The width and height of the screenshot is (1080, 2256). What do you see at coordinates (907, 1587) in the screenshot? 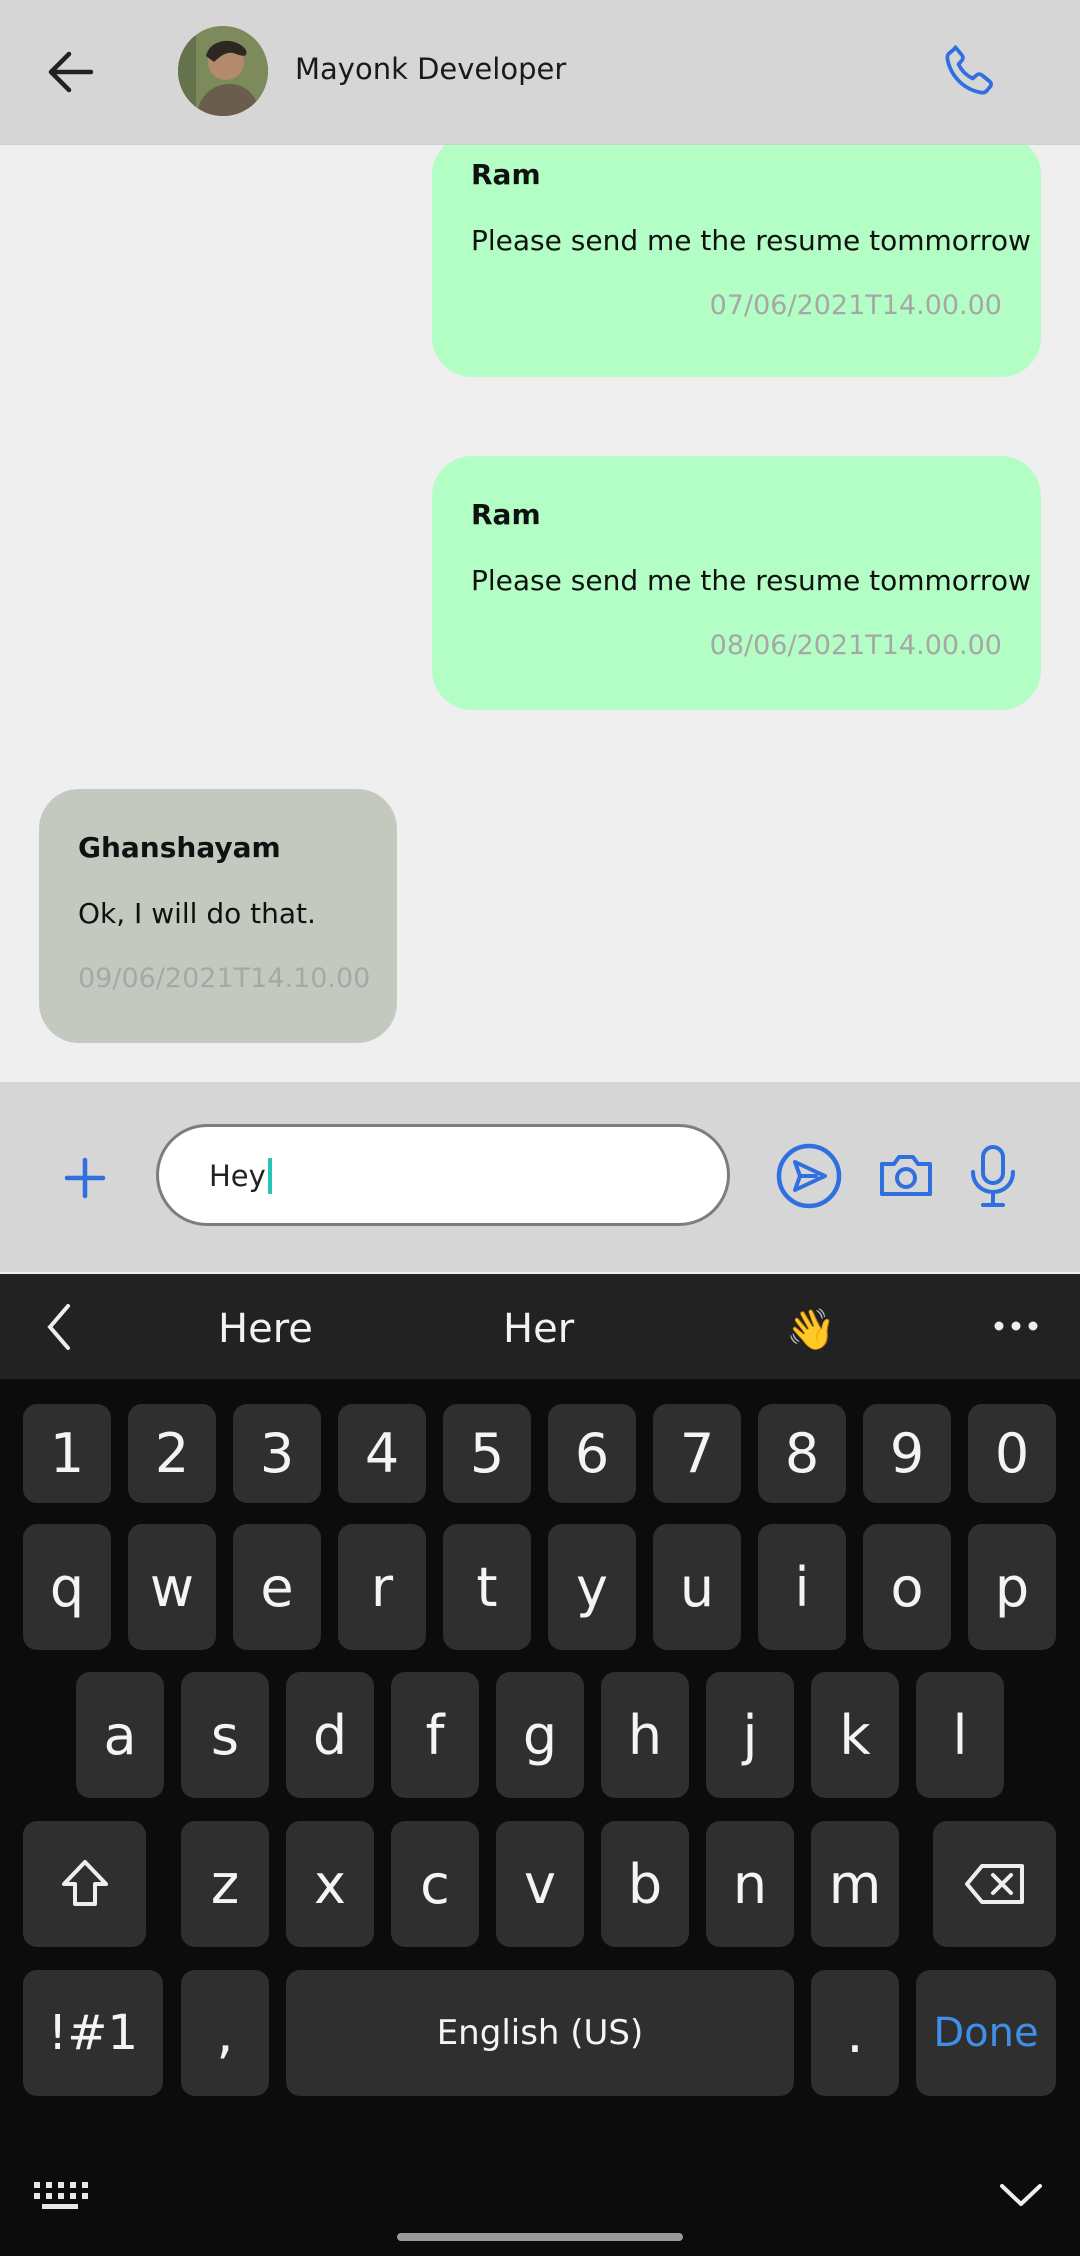
I see `key-o: o` at bounding box center [907, 1587].